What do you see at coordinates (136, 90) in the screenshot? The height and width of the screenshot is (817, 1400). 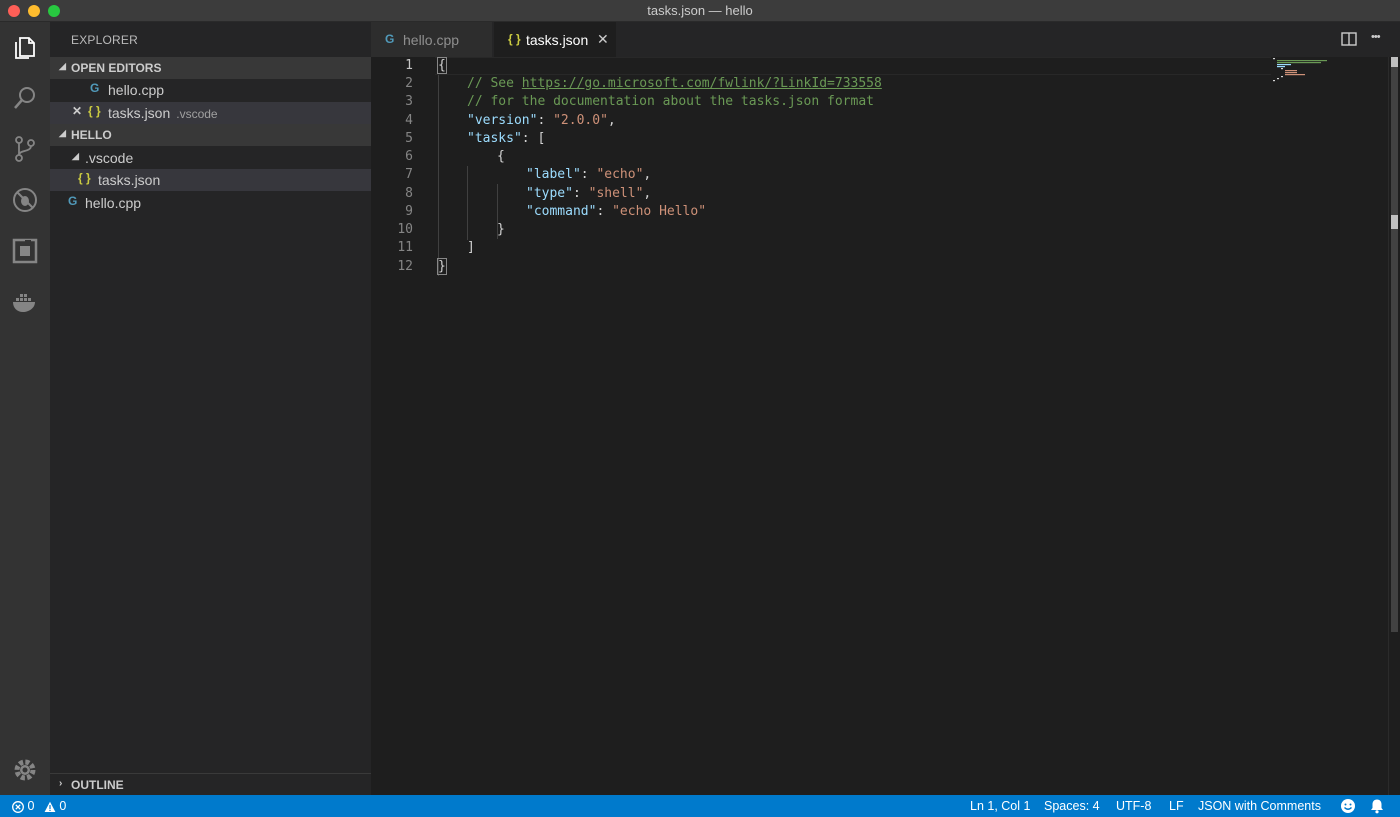 I see `open-editor-label: hello.cpp` at bounding box center [136, 90].